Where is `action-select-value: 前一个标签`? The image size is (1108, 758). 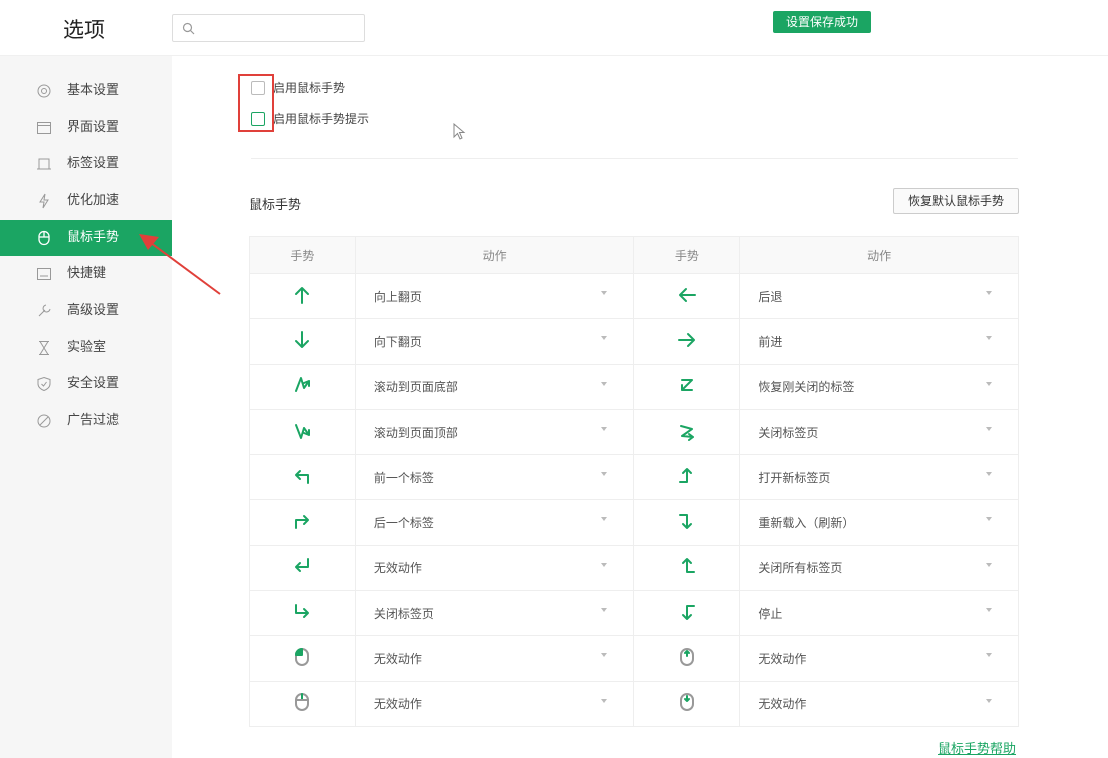 action-select-value: 前一个标签 is located at coordinates (403, 477).